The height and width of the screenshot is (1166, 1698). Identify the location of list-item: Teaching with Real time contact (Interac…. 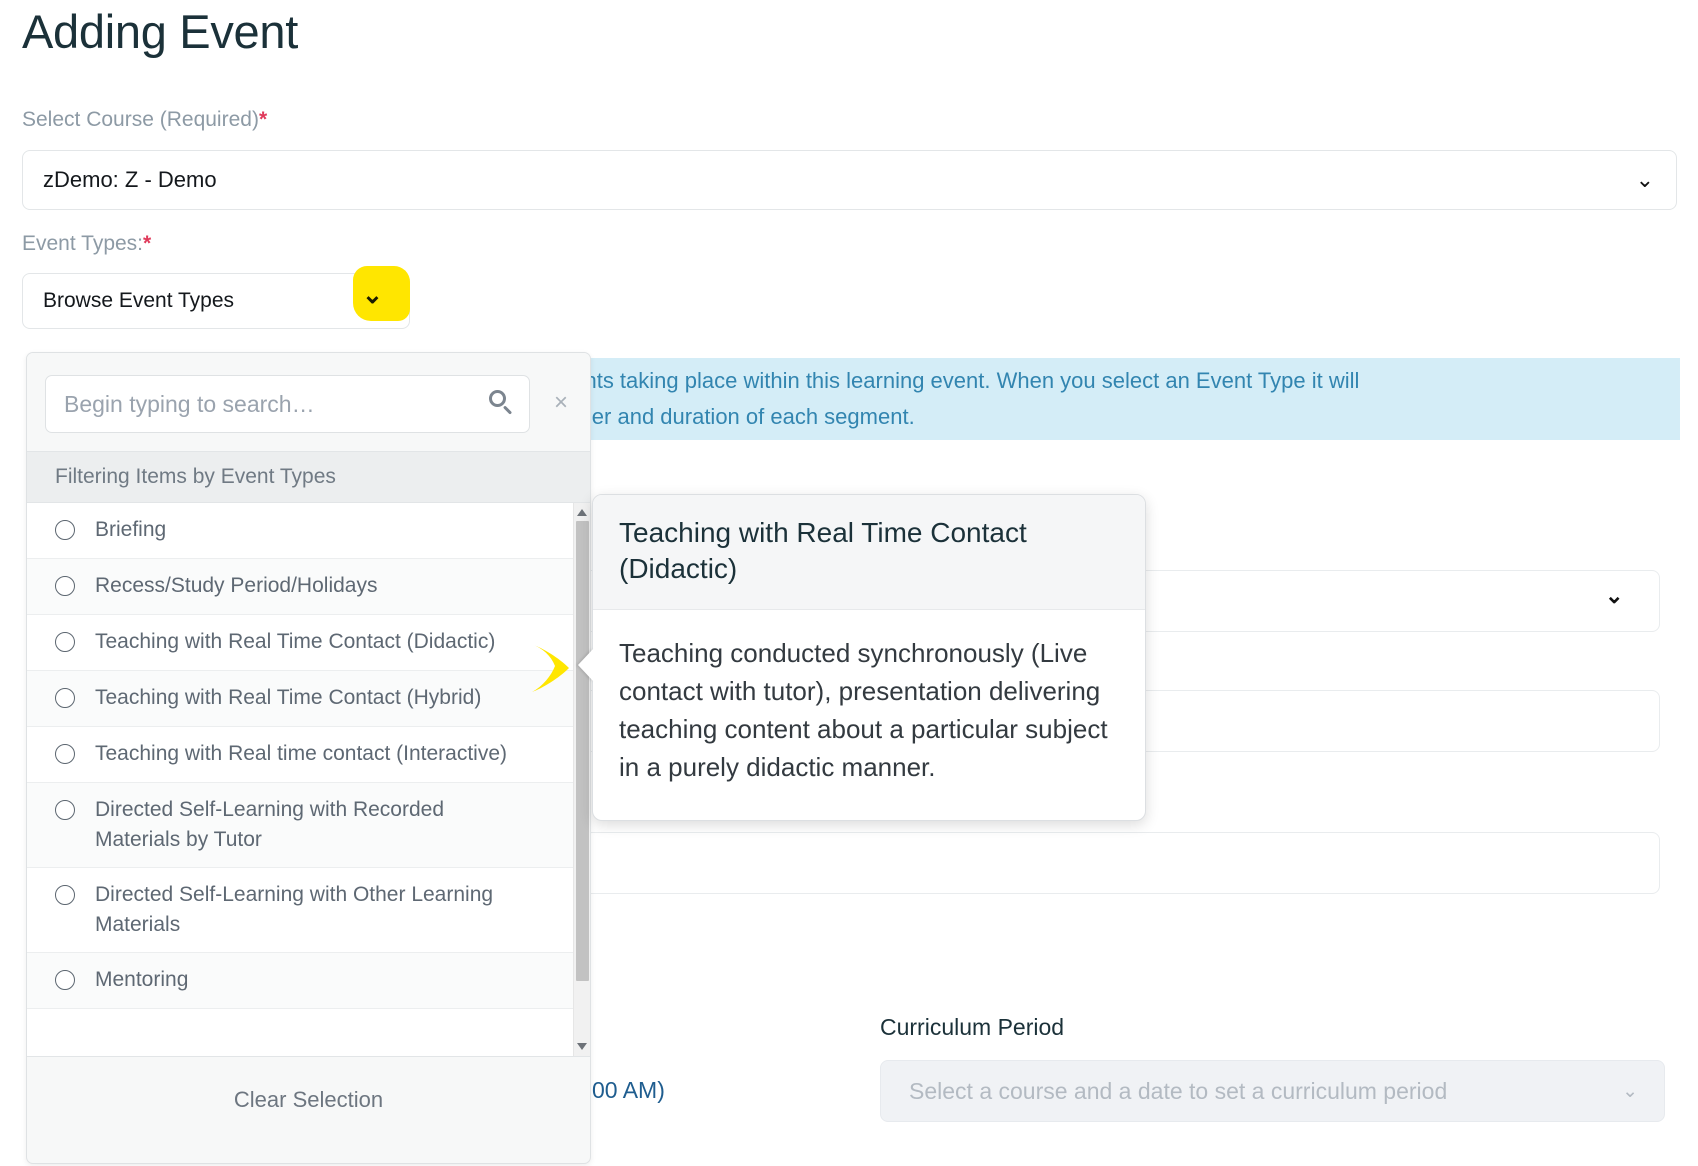
(308, 755).